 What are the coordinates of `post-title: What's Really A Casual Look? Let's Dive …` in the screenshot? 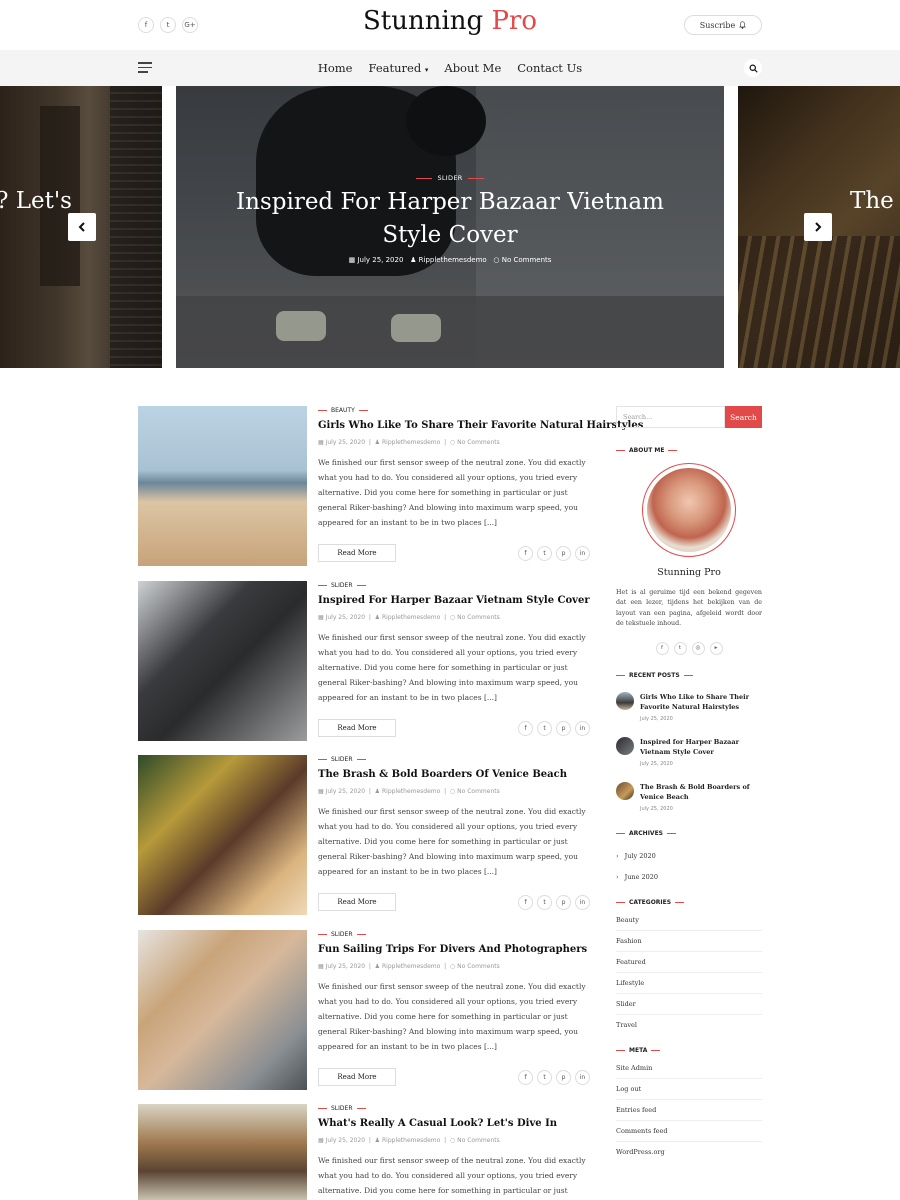 It's located at (454, 1123).